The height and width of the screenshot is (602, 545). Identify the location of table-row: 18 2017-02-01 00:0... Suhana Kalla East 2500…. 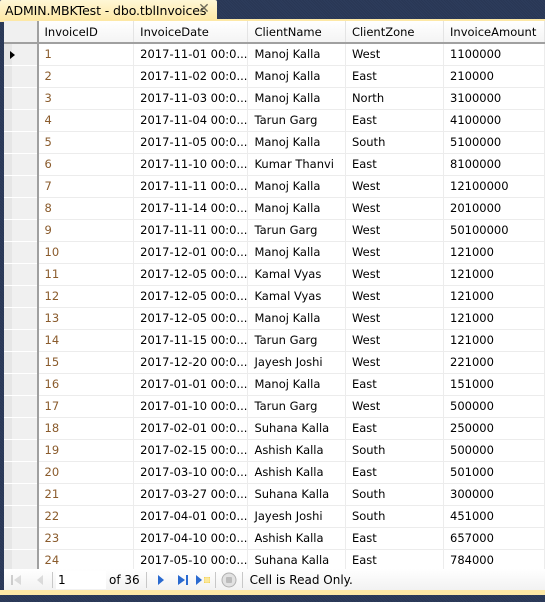
(274, 428).